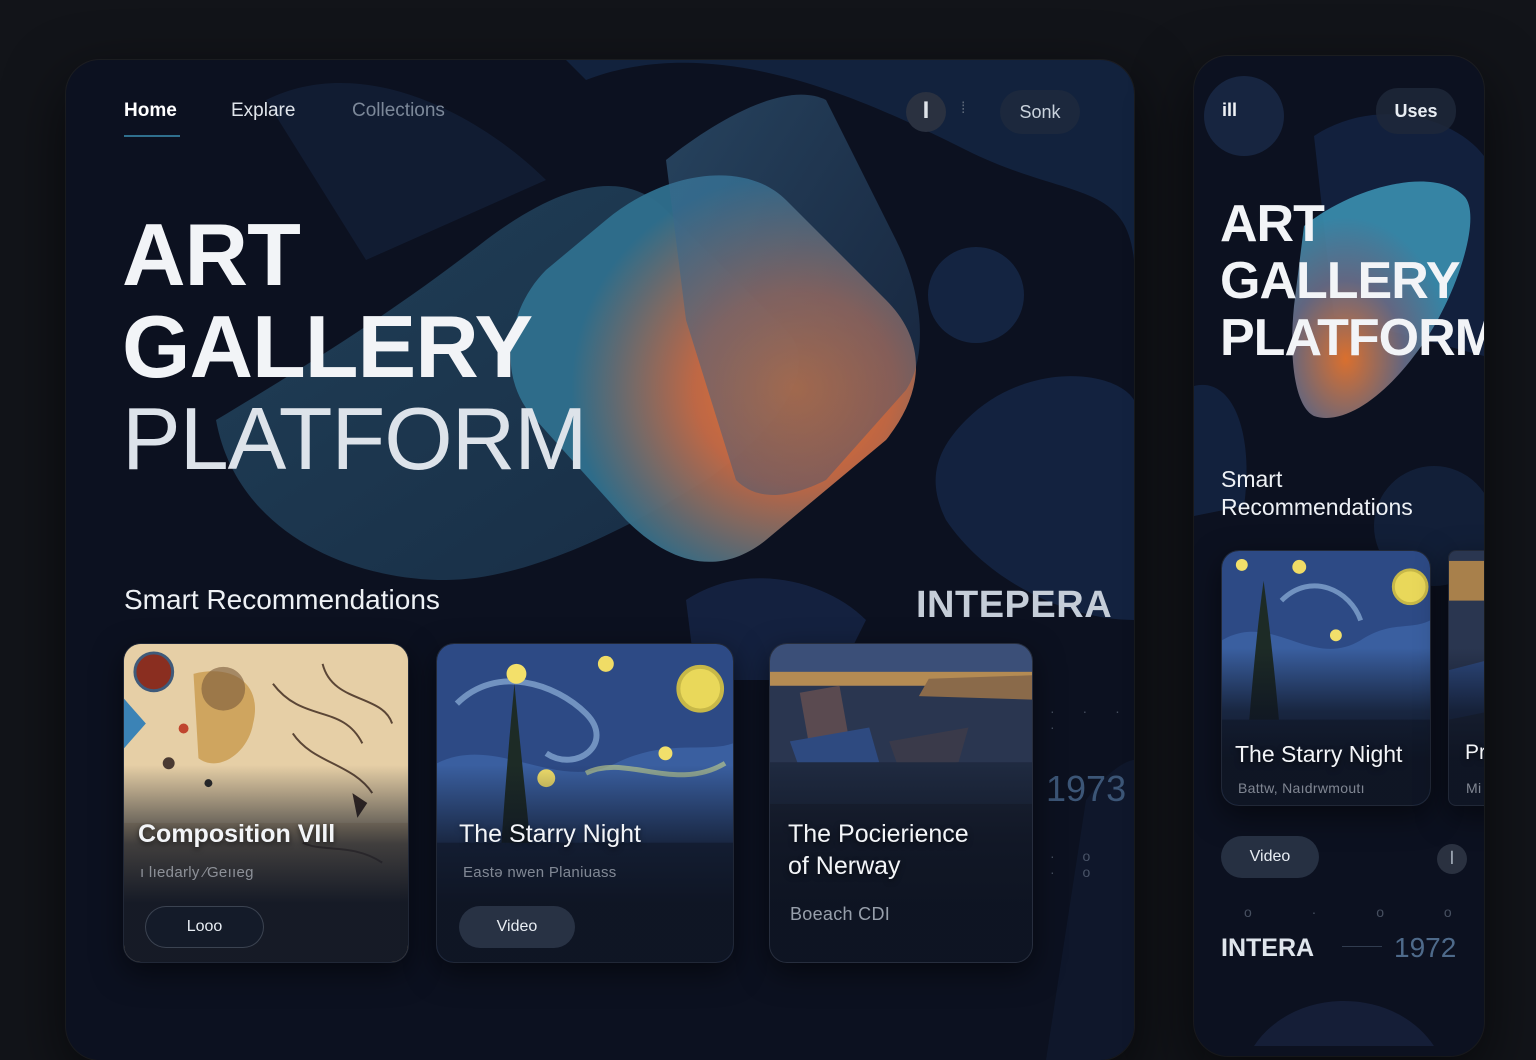 The image size is (1536, 1060). What do you see at coordinates (263, 111) in the screenshot?
I see `nav-explore: Explare` at bounding box center [263, 111].